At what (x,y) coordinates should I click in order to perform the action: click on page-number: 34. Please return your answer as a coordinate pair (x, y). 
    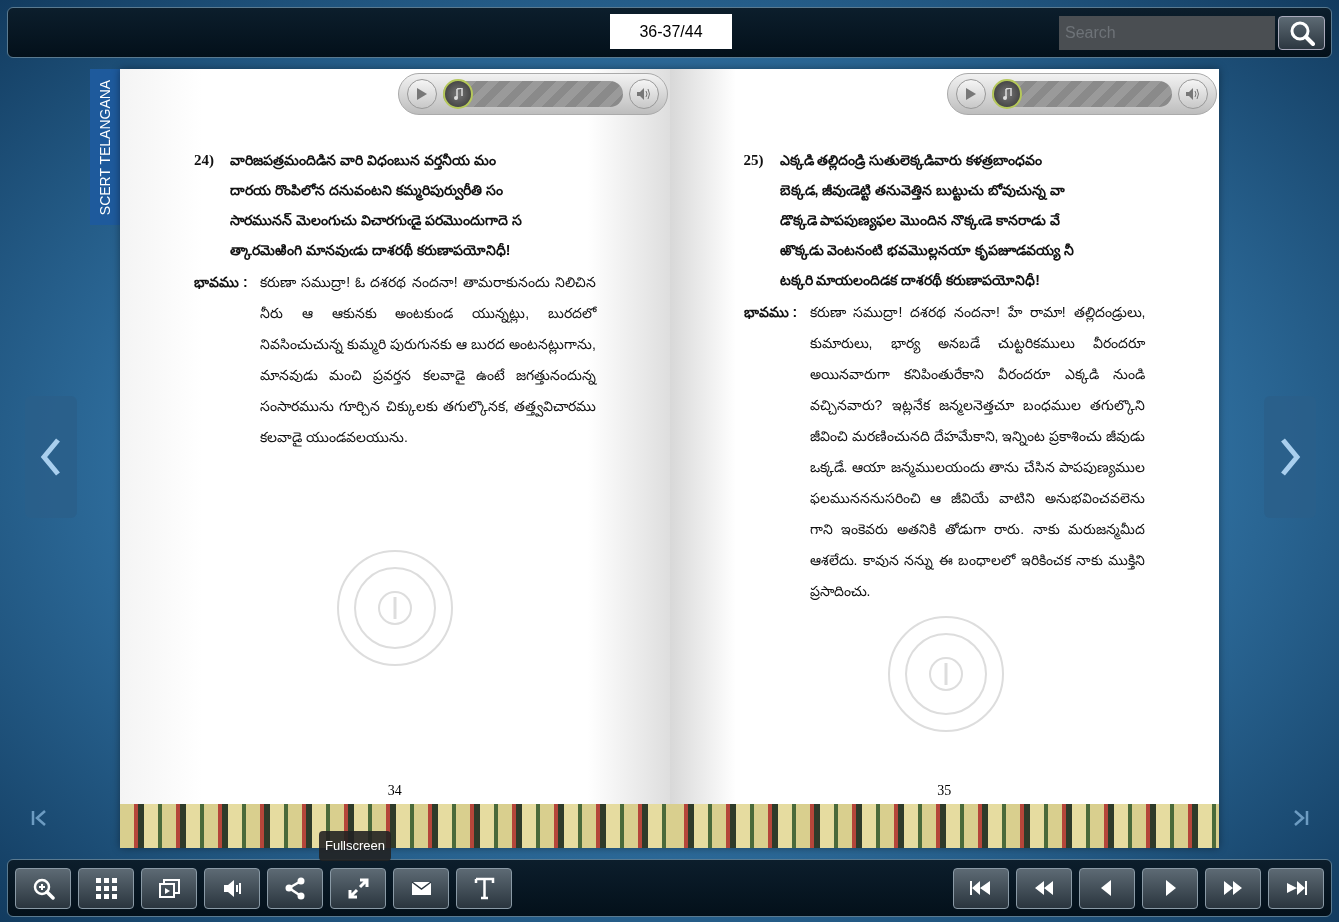
    Looking at the image, I should click on (394, 790).